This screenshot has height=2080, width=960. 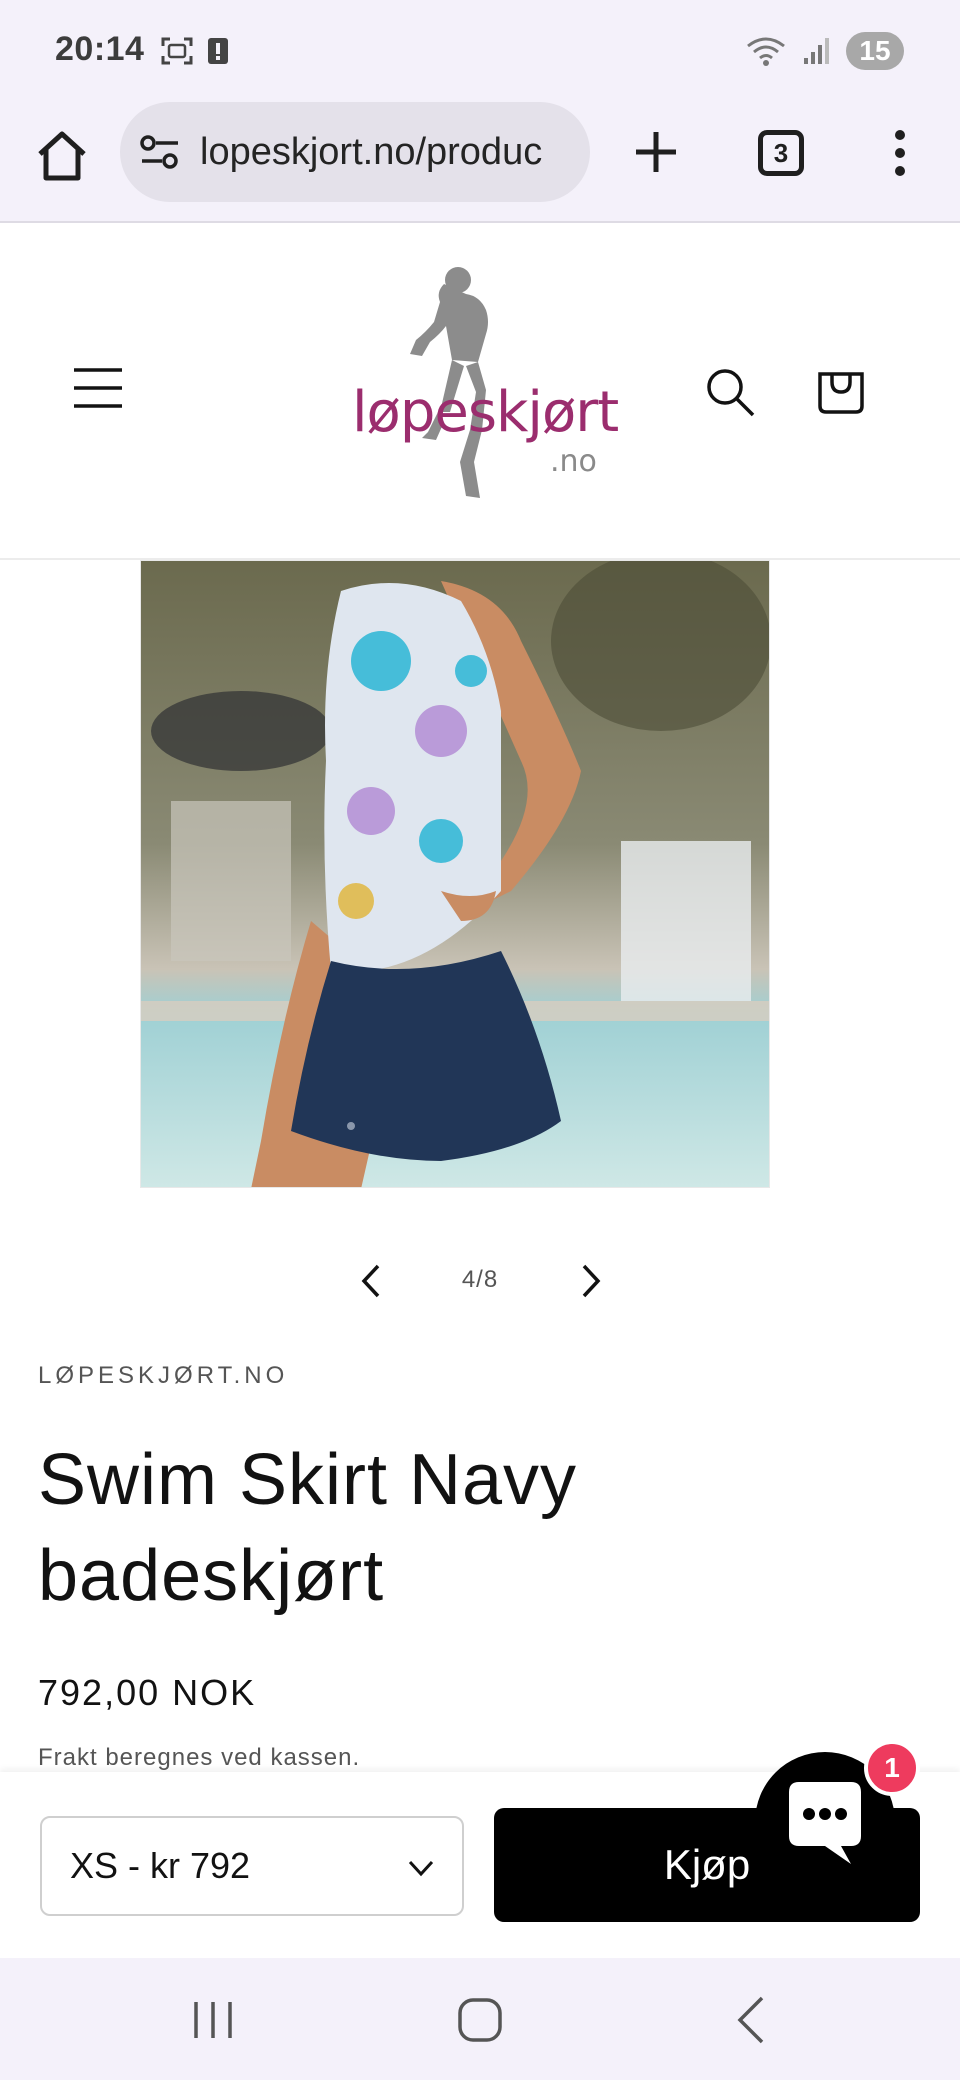 I want to click on menu-icon, so click(x=98, y=388).